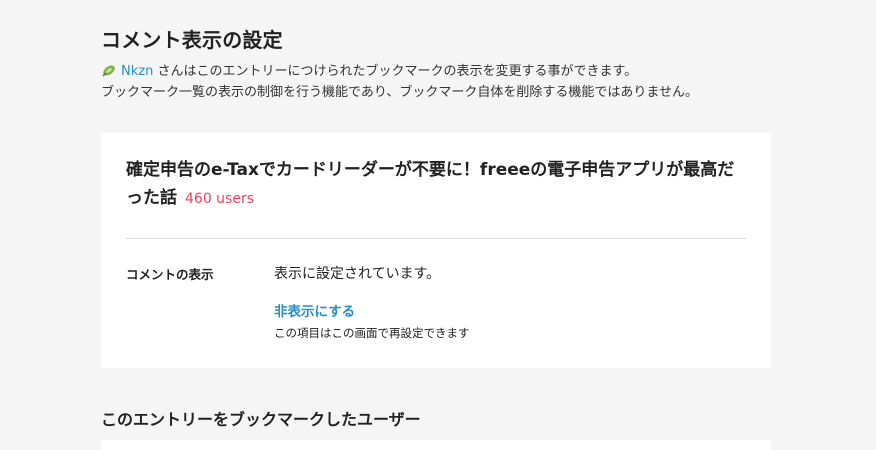  Describe the element at coordinates (372, 333) in the screenshot. I see `reset-note: この項目はこの画面で再設定できます` at that location.